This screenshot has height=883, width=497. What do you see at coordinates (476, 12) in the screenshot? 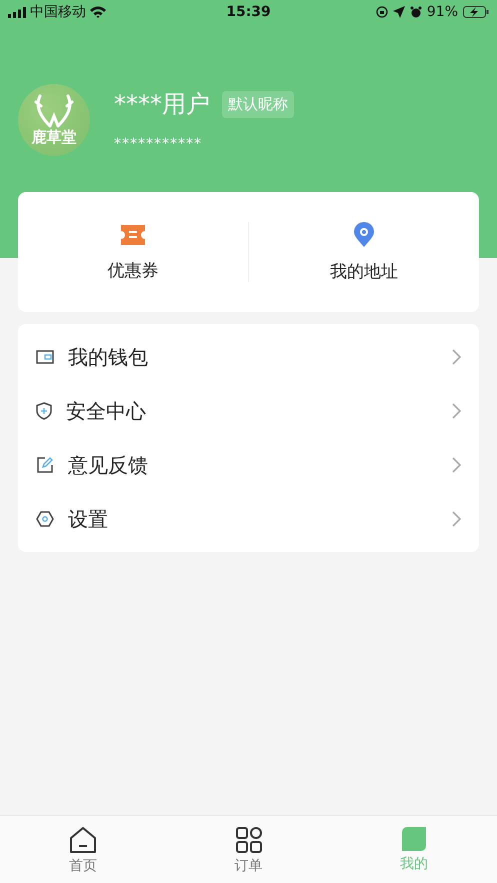
I see `battery-charging-icon` at bounding box center [476, 12].